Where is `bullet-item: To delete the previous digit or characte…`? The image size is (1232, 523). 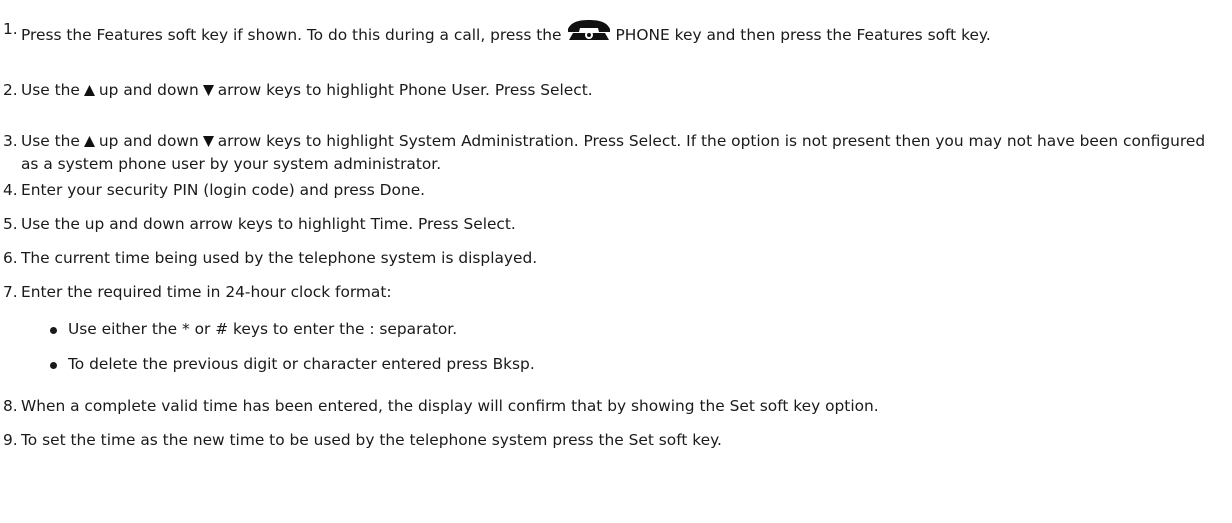 bullet-item: To delete the previous digit or characte… is located at coordinates (292, 364).